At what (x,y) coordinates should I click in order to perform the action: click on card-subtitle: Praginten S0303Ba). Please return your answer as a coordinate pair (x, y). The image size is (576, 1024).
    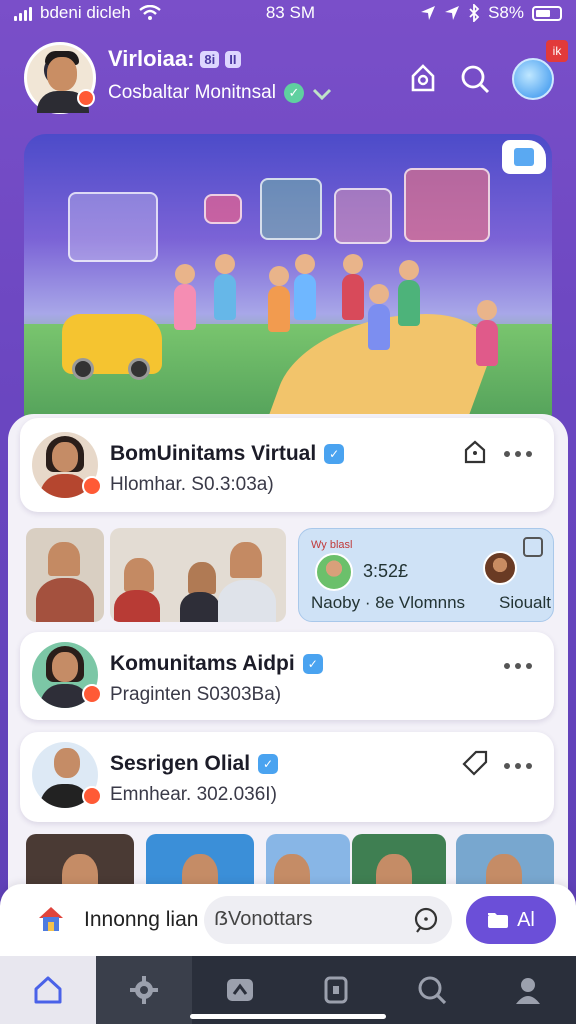
    Looking at the image, I should click on (196, 694).